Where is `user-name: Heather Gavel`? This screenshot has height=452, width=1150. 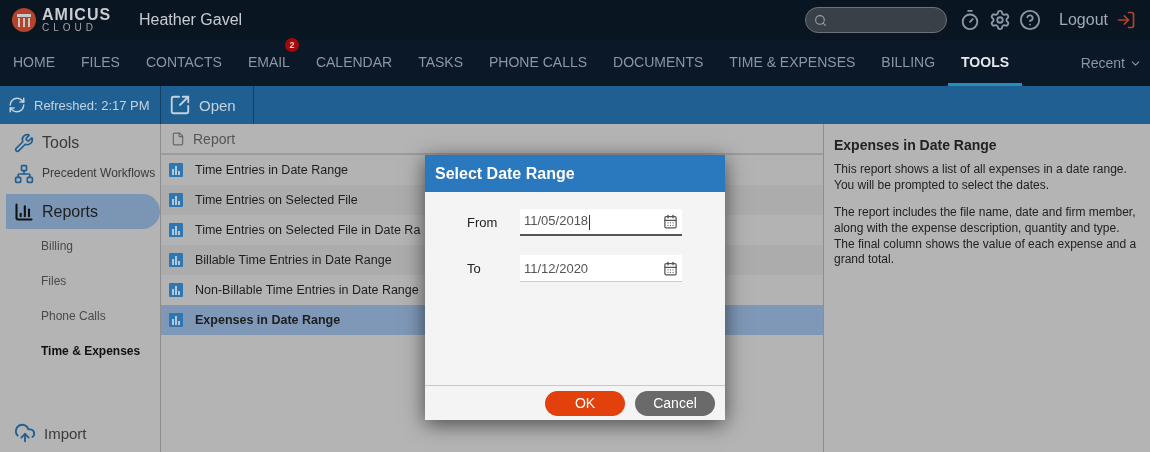
user-name: Heather Gavel is located at coordinates (191, 20).